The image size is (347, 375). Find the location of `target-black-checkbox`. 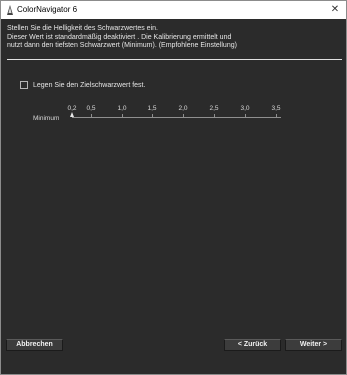

target-black-checkbox is located at coordinates (24, 85).